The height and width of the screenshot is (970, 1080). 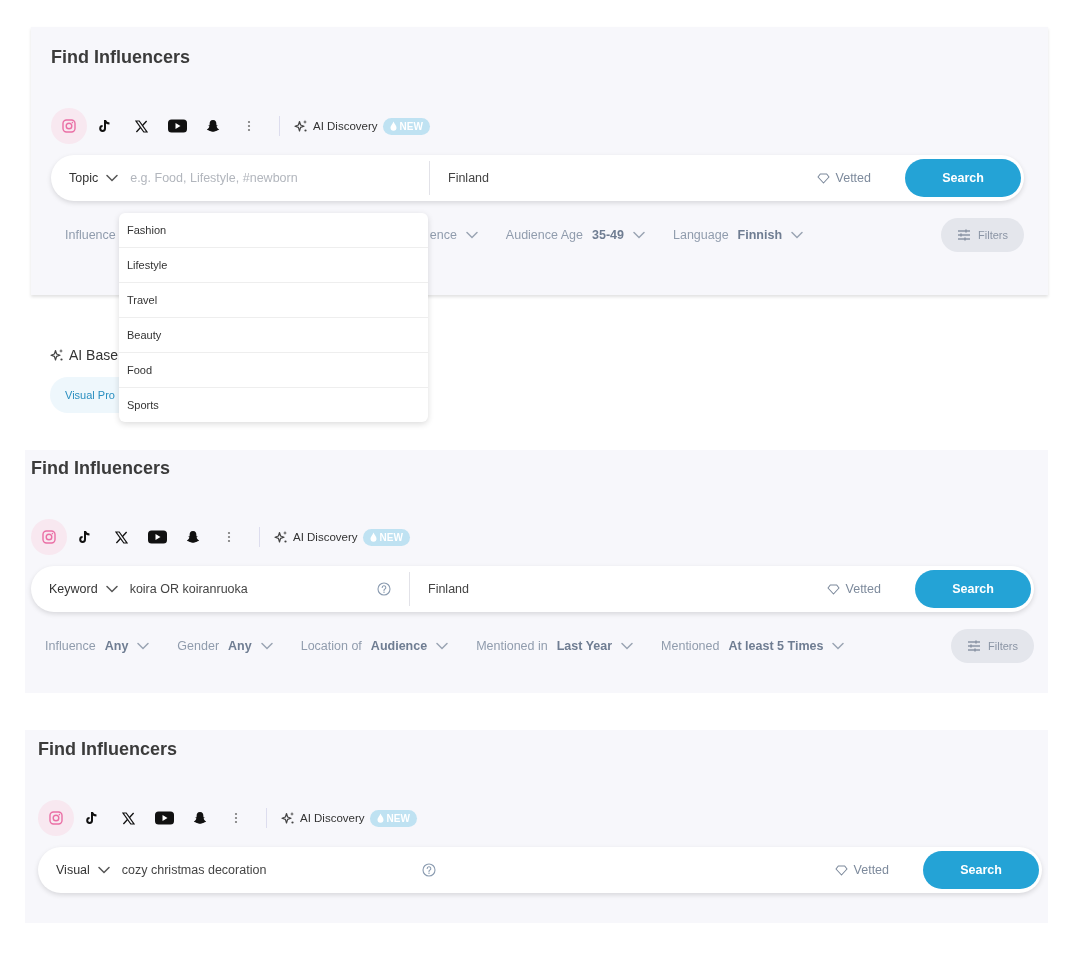 What do you see at coordinates (253, 589) in the screenshot?
I see `query-input: koira OR koiranruoka` at bounding box center [253, 589].